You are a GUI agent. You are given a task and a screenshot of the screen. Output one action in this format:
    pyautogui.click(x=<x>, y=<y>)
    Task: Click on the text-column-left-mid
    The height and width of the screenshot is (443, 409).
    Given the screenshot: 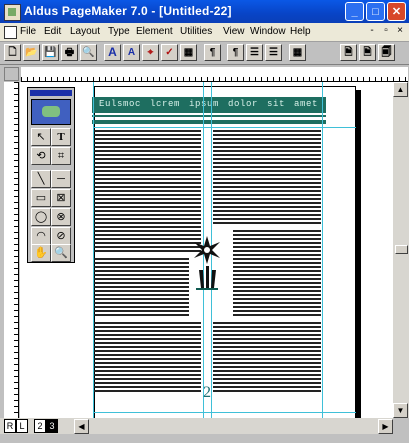 What is the action you would take?
    pyautogui.click(x=141, y=288)
    